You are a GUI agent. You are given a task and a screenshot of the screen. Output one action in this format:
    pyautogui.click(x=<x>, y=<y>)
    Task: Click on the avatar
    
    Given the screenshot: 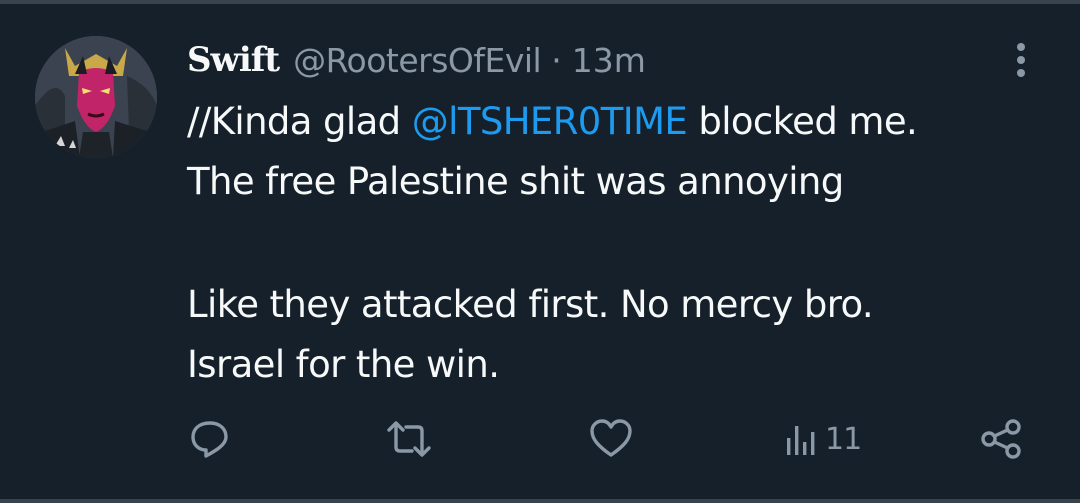 What is the action you would take?
    pyautogui.click(x=96, y=97)
    